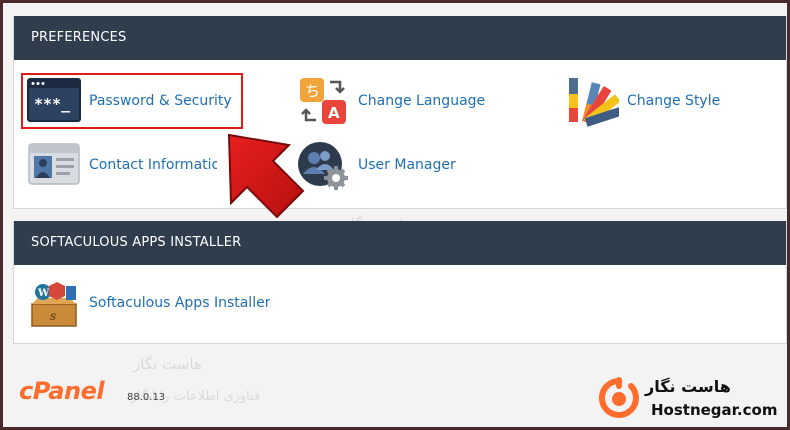 Image resolution: width=790 pixels, height=430 pixels. What do you see at coordinates (43, 293) in the screenshot?
I see `svg-text: W` at bounding box center [43, 293].